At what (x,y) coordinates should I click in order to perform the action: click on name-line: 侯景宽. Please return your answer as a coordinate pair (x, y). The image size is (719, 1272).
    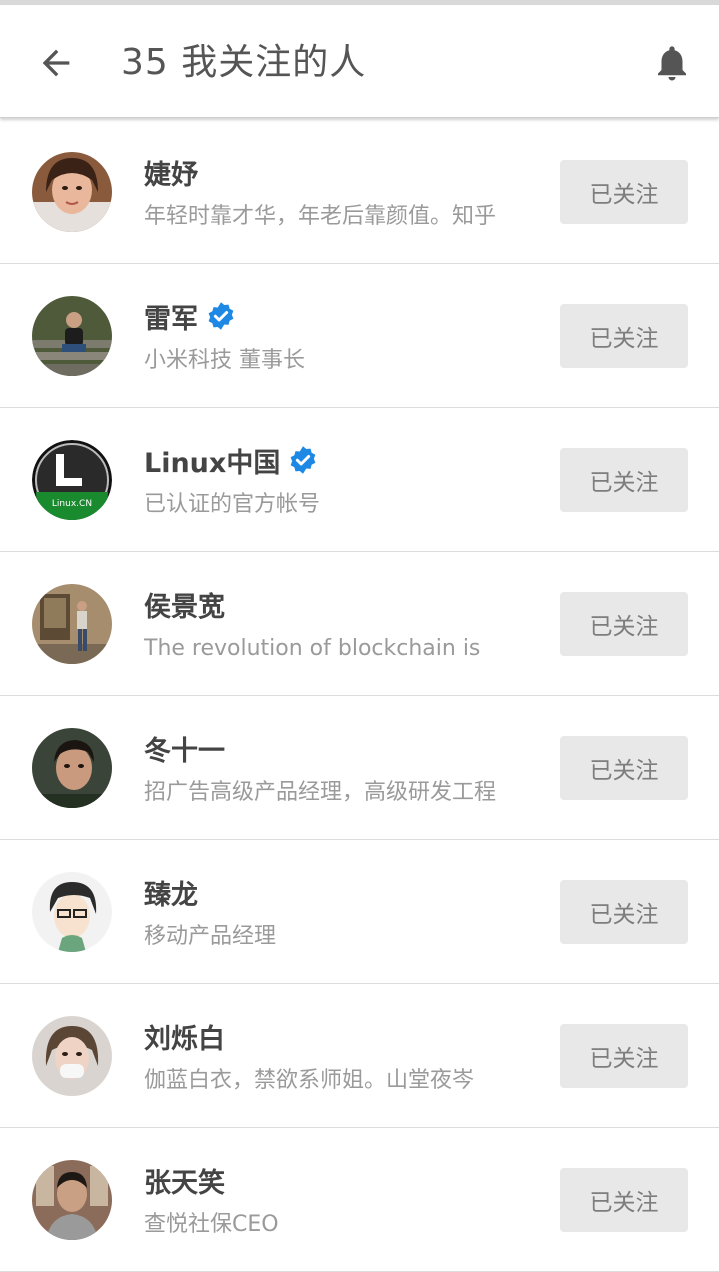
    Looking at the image, I should click on (184, 604).